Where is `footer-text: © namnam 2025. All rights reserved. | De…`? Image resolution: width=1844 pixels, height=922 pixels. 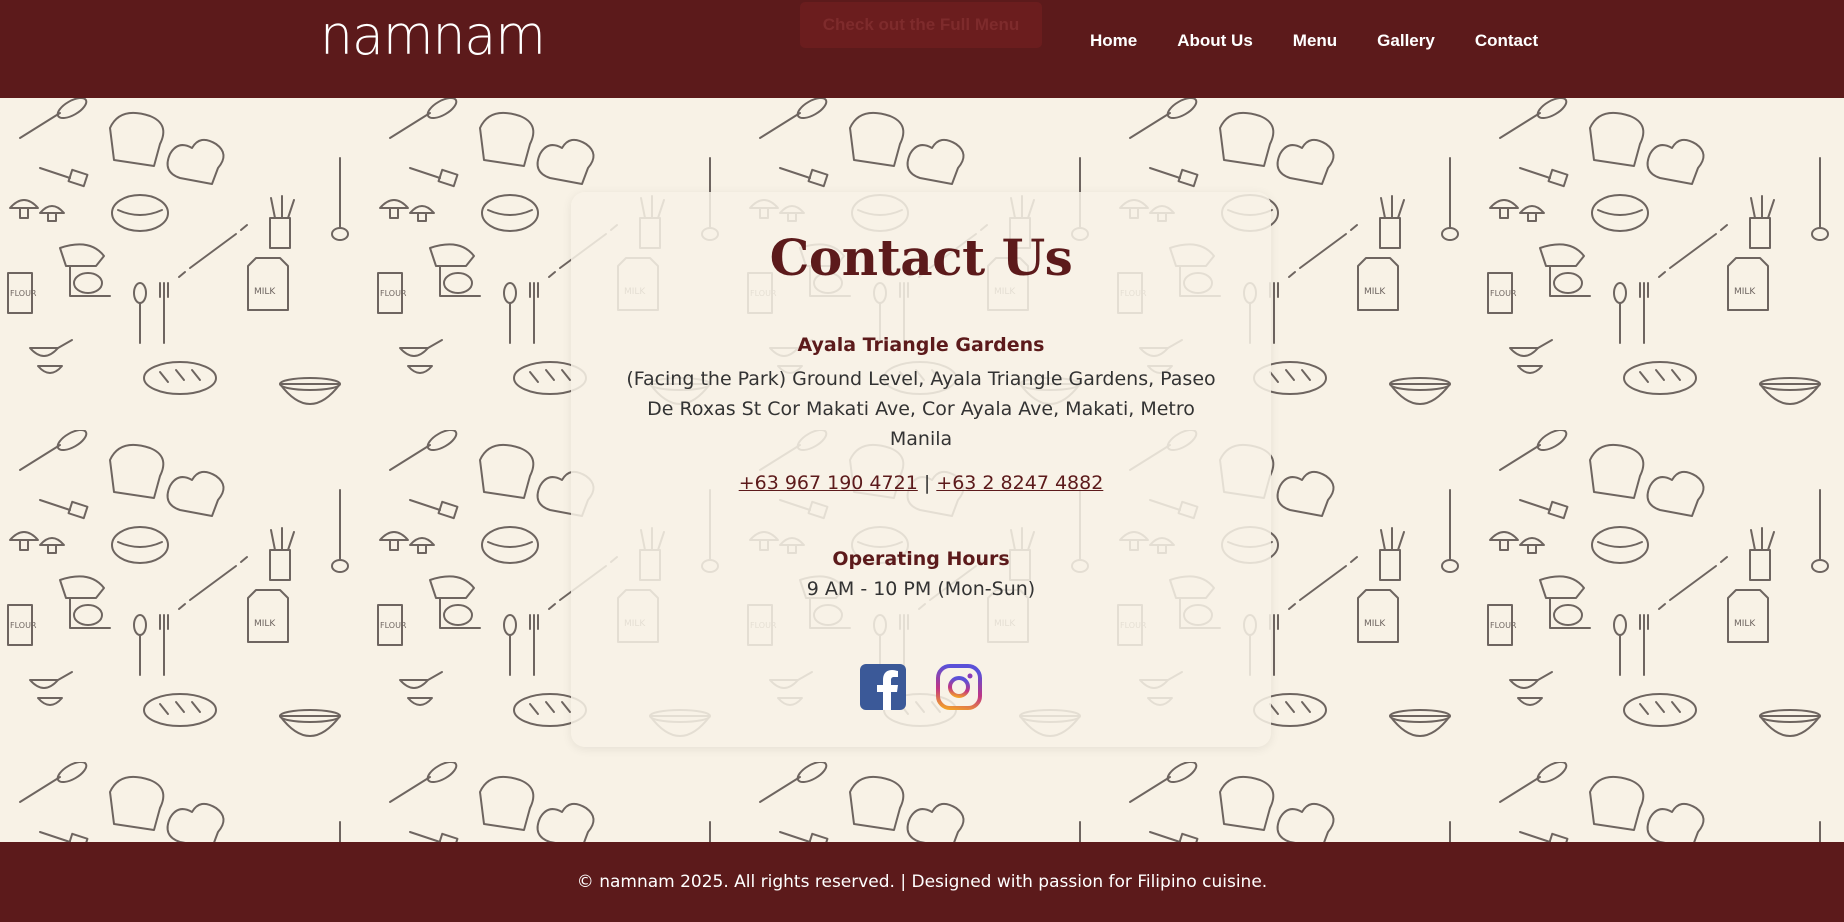 footer-text: © namnam 2025. All rights reserved. | De… is located at coordinates (922, 882).